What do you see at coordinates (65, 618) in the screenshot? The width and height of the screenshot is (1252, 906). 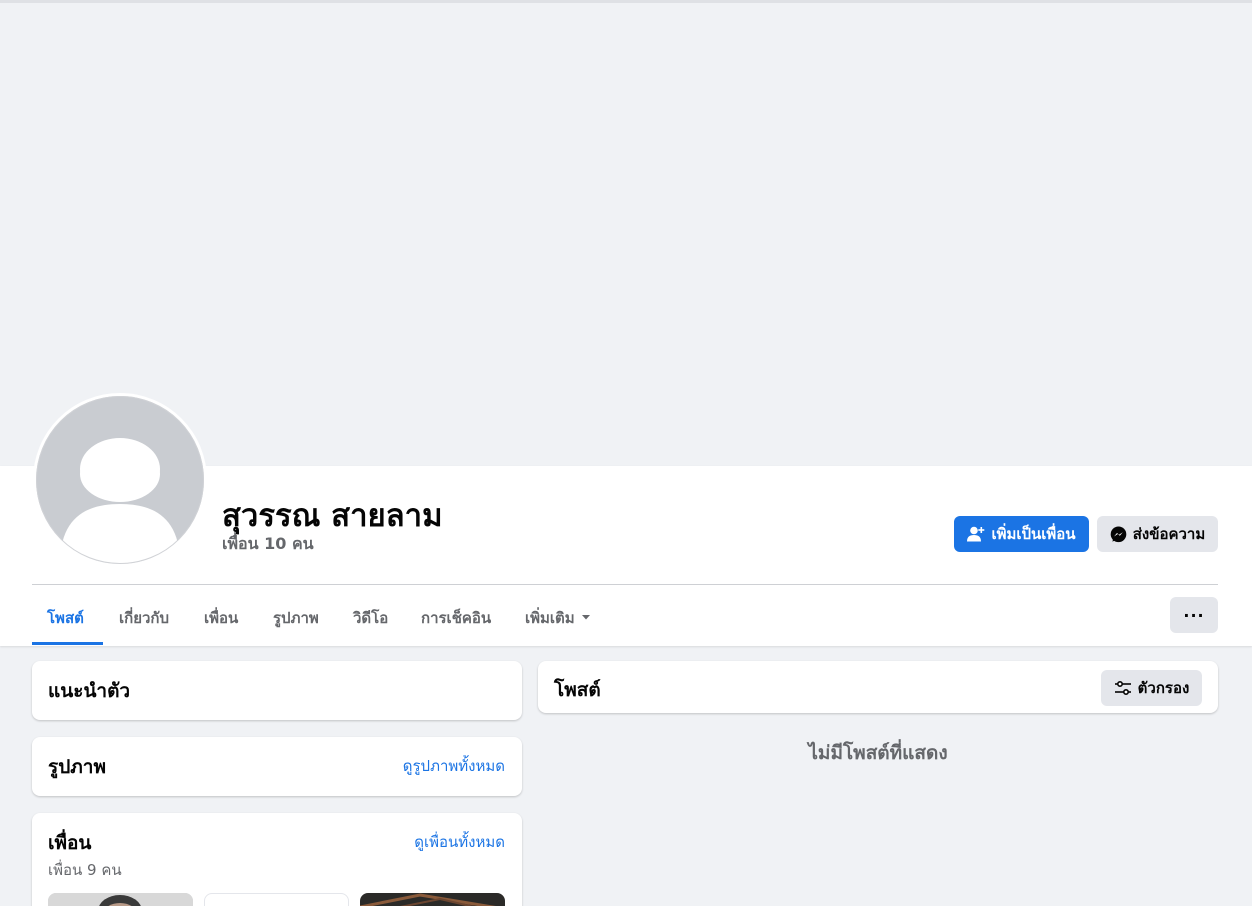 I see `tab-posts-label: โพสต์` at bounding box center [65, 618].